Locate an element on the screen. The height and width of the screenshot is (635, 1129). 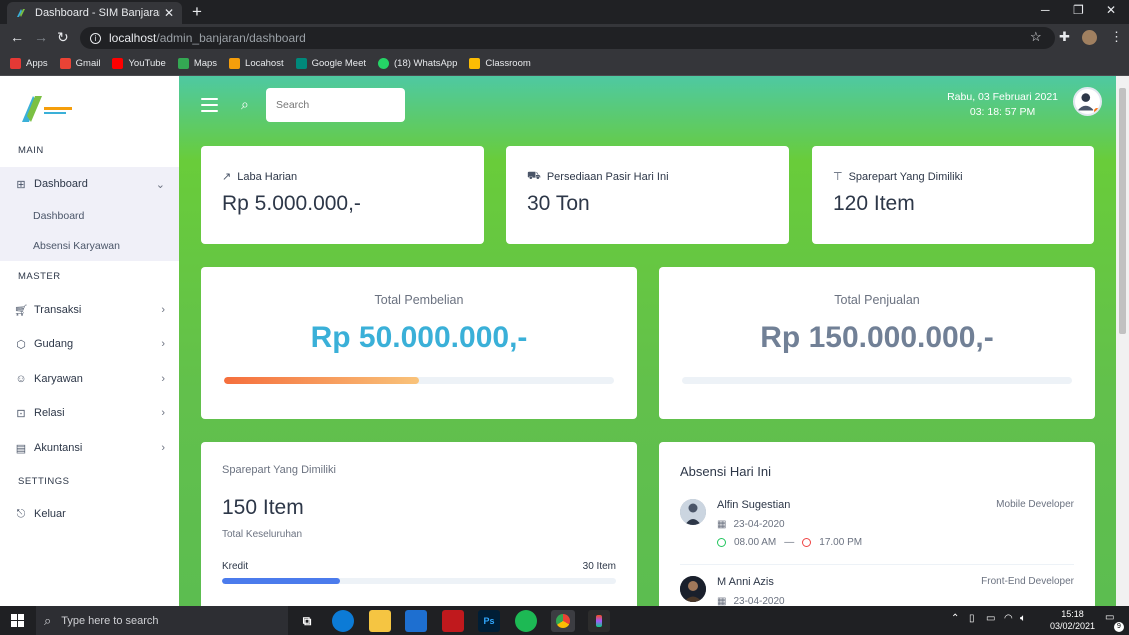
tab-title: Dashboard - SIM Banjaran Global is located at coordinates (97, 13).